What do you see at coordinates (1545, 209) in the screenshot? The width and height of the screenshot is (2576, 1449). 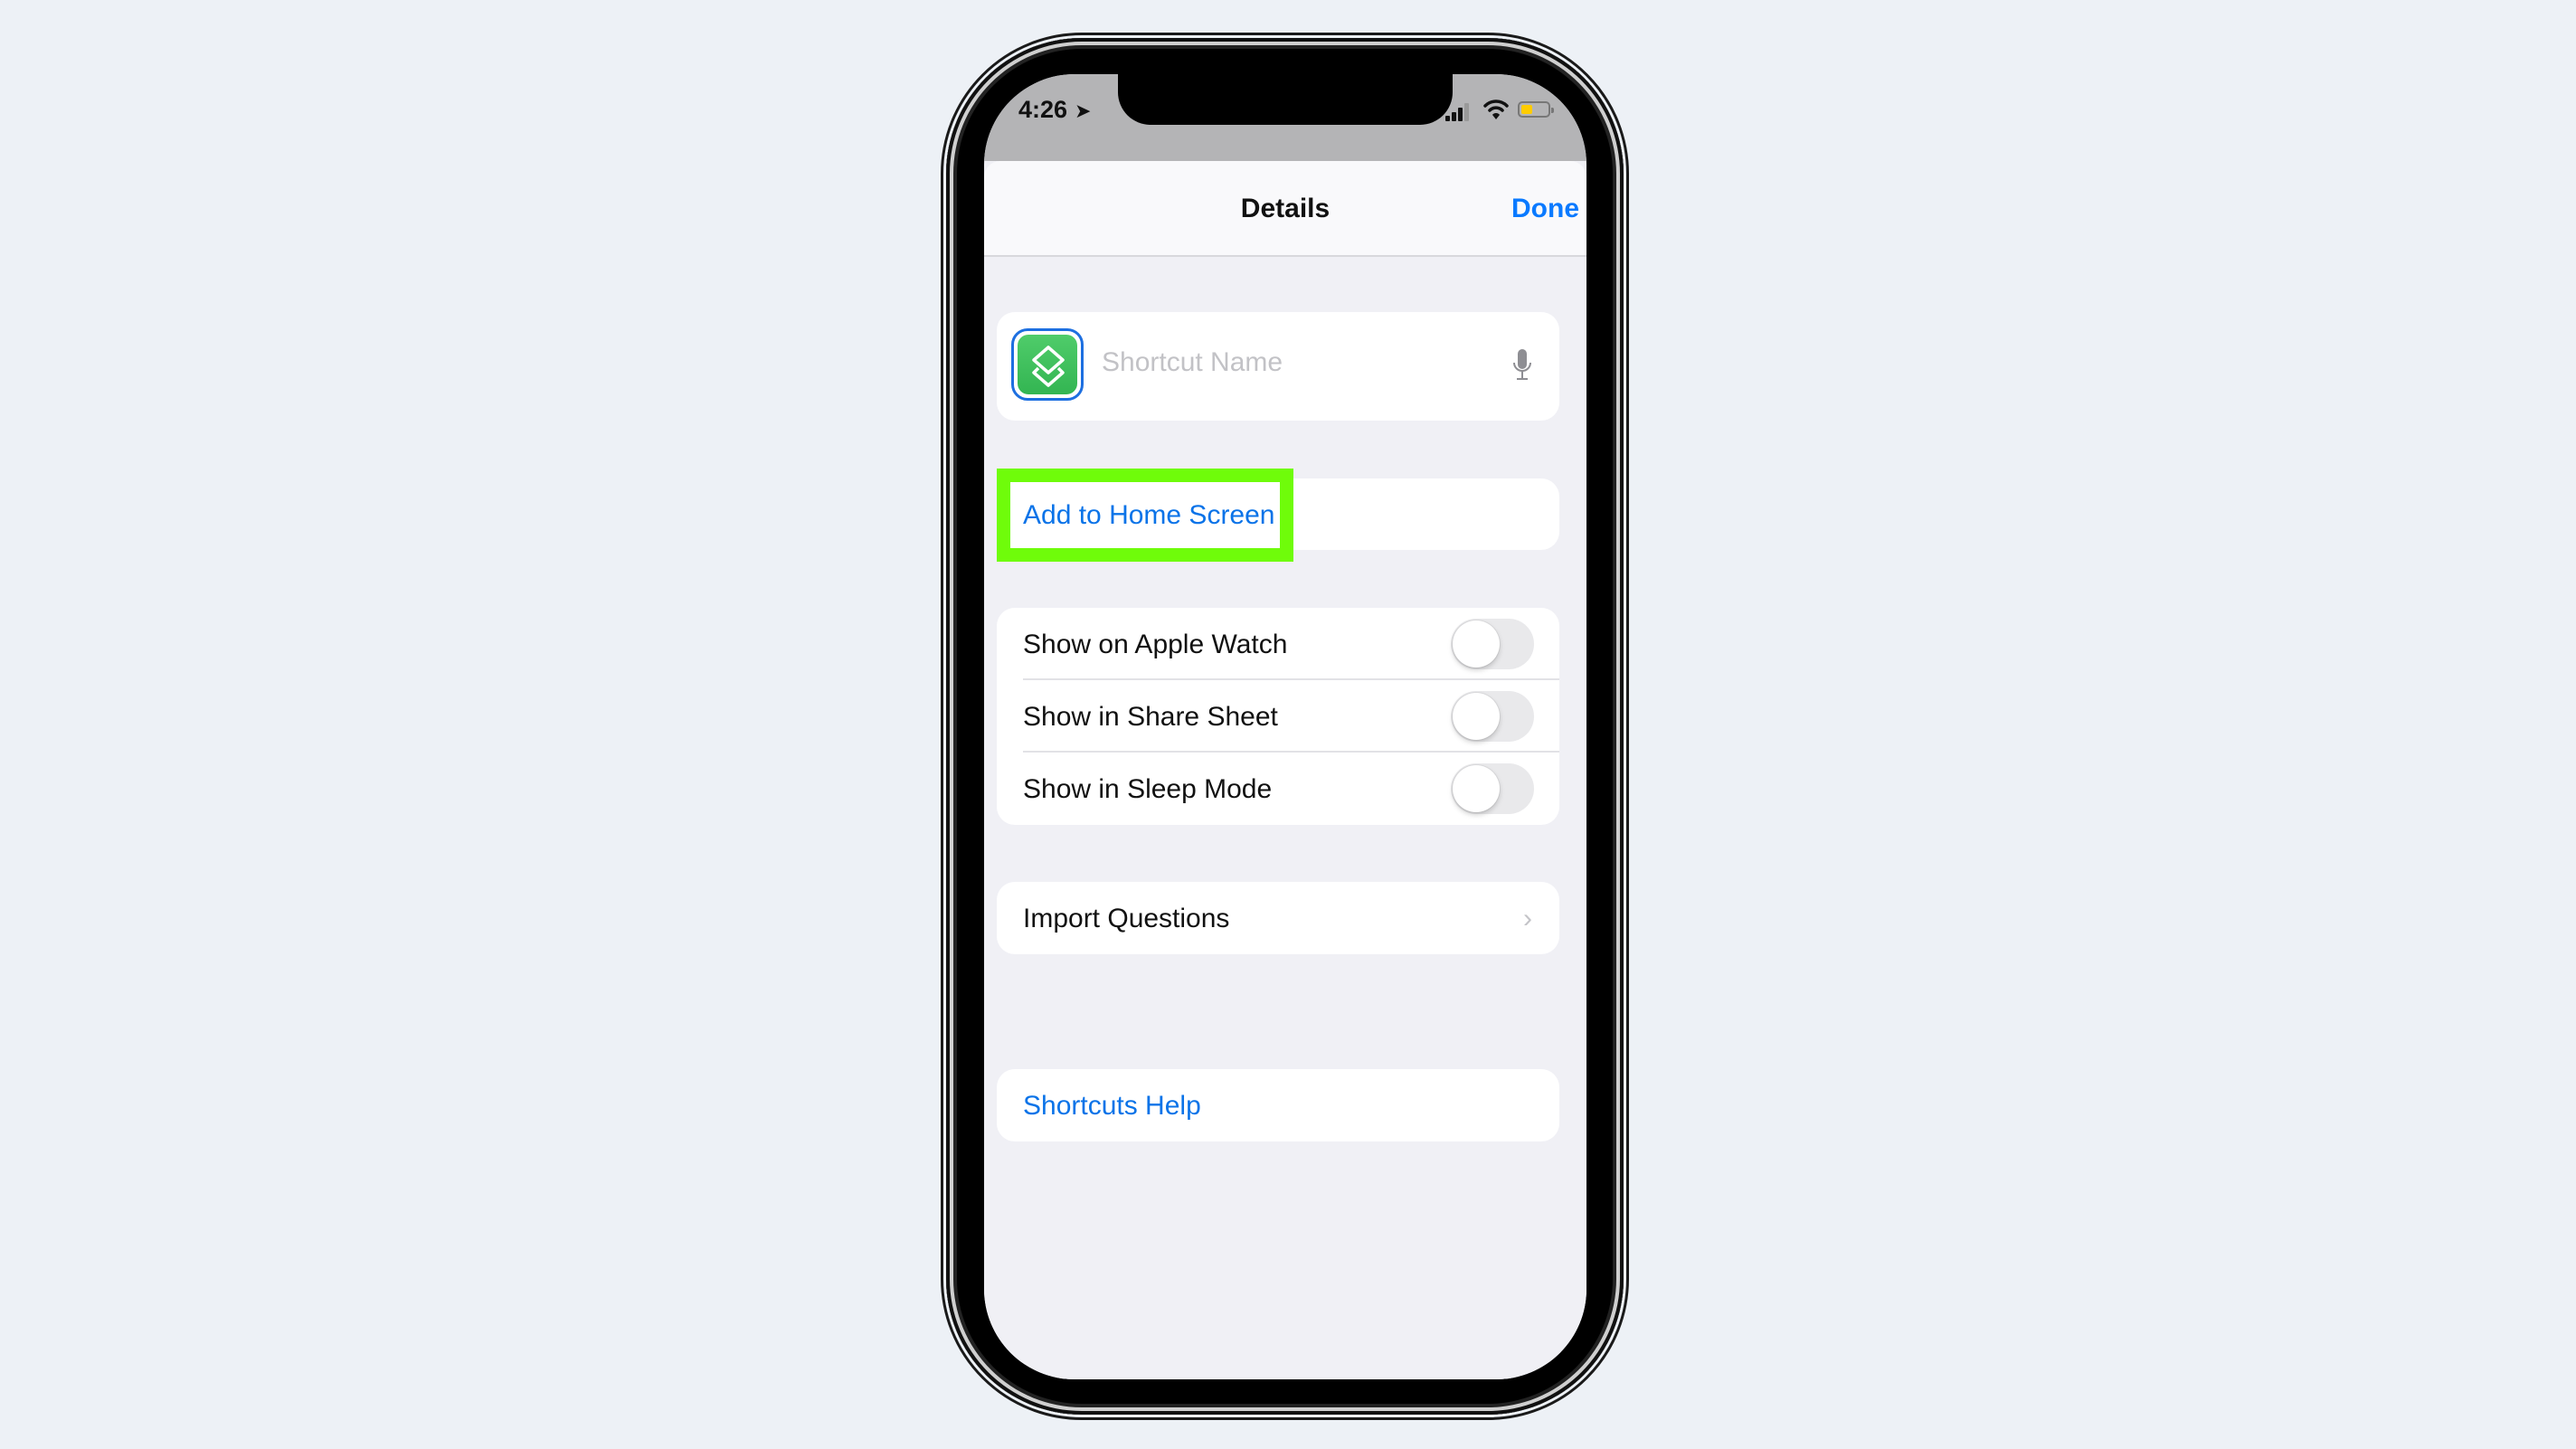 I see `done-button: Done` at bounding box center [1545, 209].